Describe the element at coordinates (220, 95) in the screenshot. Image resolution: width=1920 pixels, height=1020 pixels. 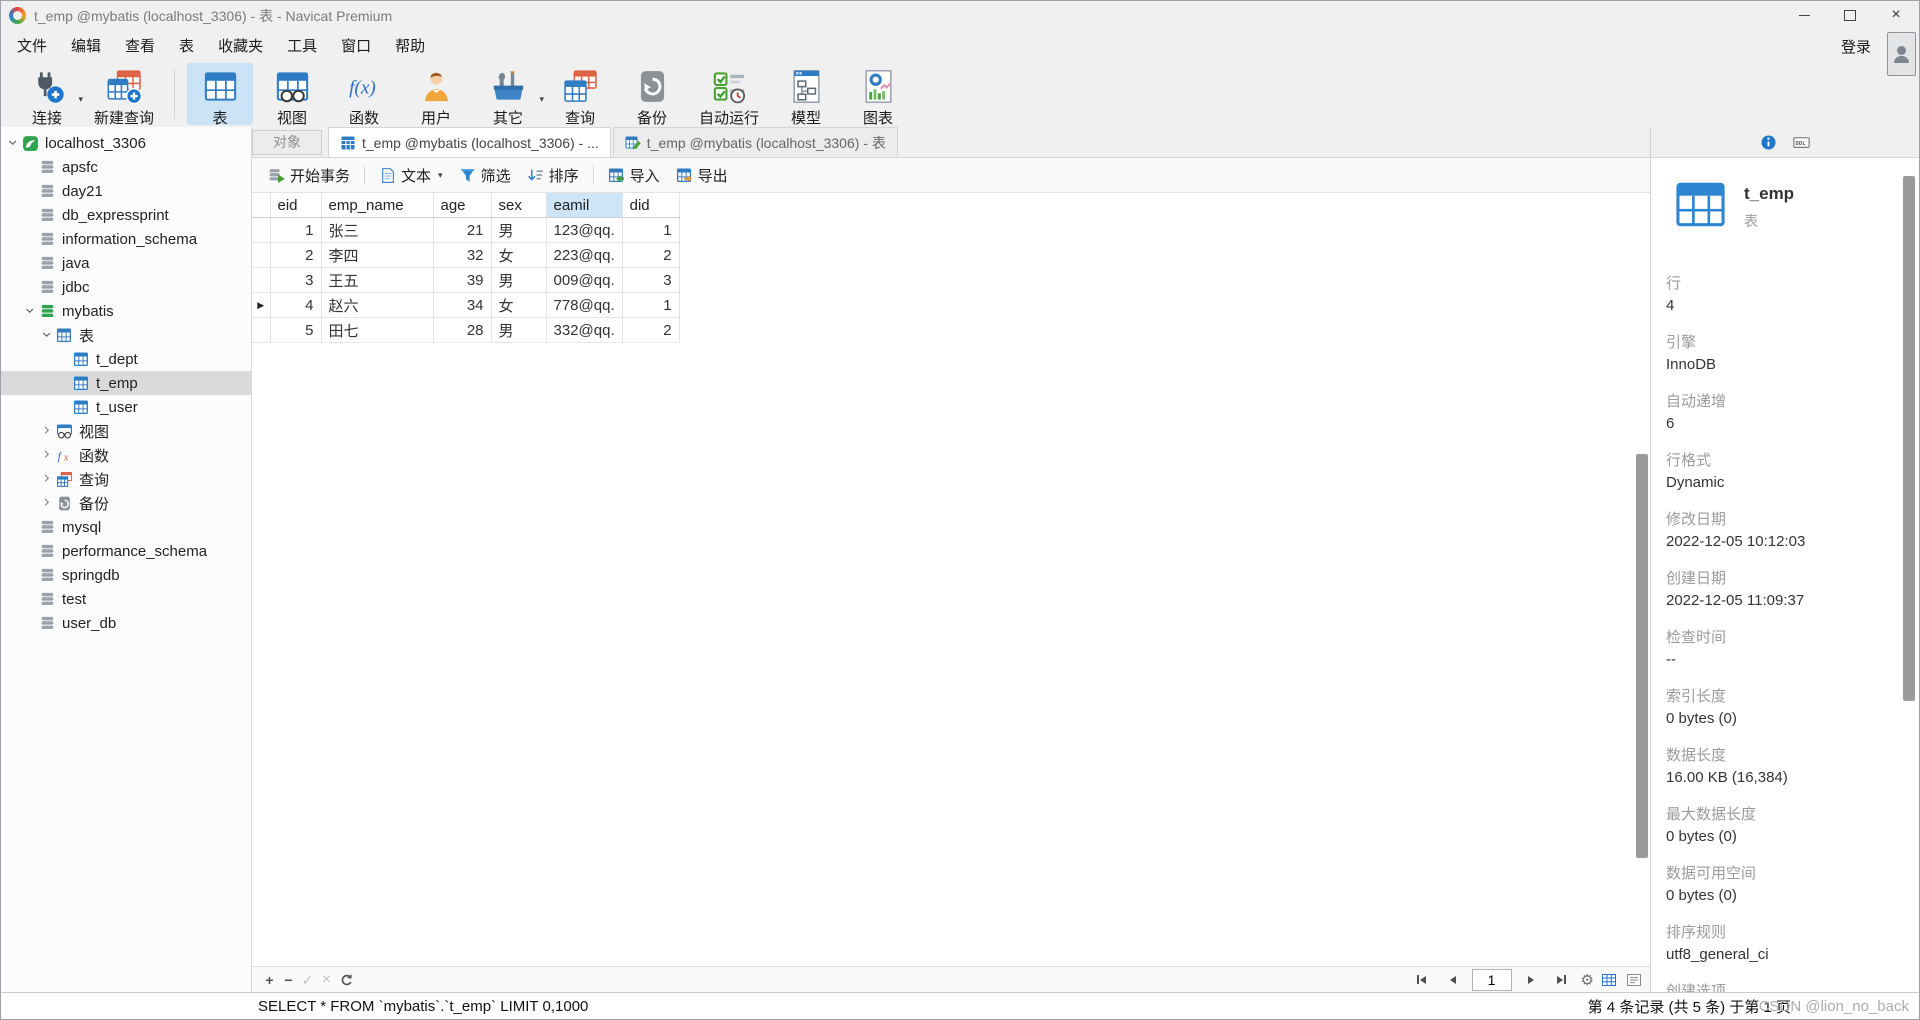
I see `toolbar-button-表: 表` at that location.